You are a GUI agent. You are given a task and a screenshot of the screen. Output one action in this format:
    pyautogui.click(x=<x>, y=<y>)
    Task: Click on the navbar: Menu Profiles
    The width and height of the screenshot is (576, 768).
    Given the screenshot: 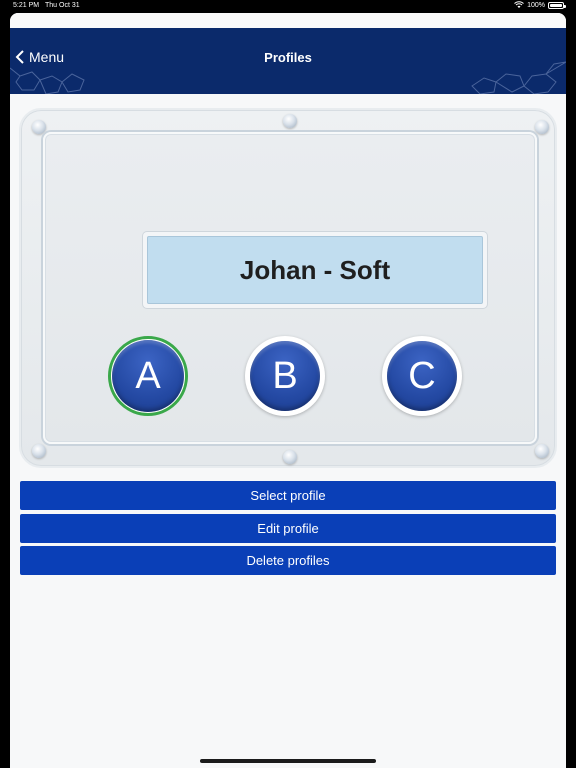 What is the action you would take?
    pyautogui.click(x=288, y=61)
    